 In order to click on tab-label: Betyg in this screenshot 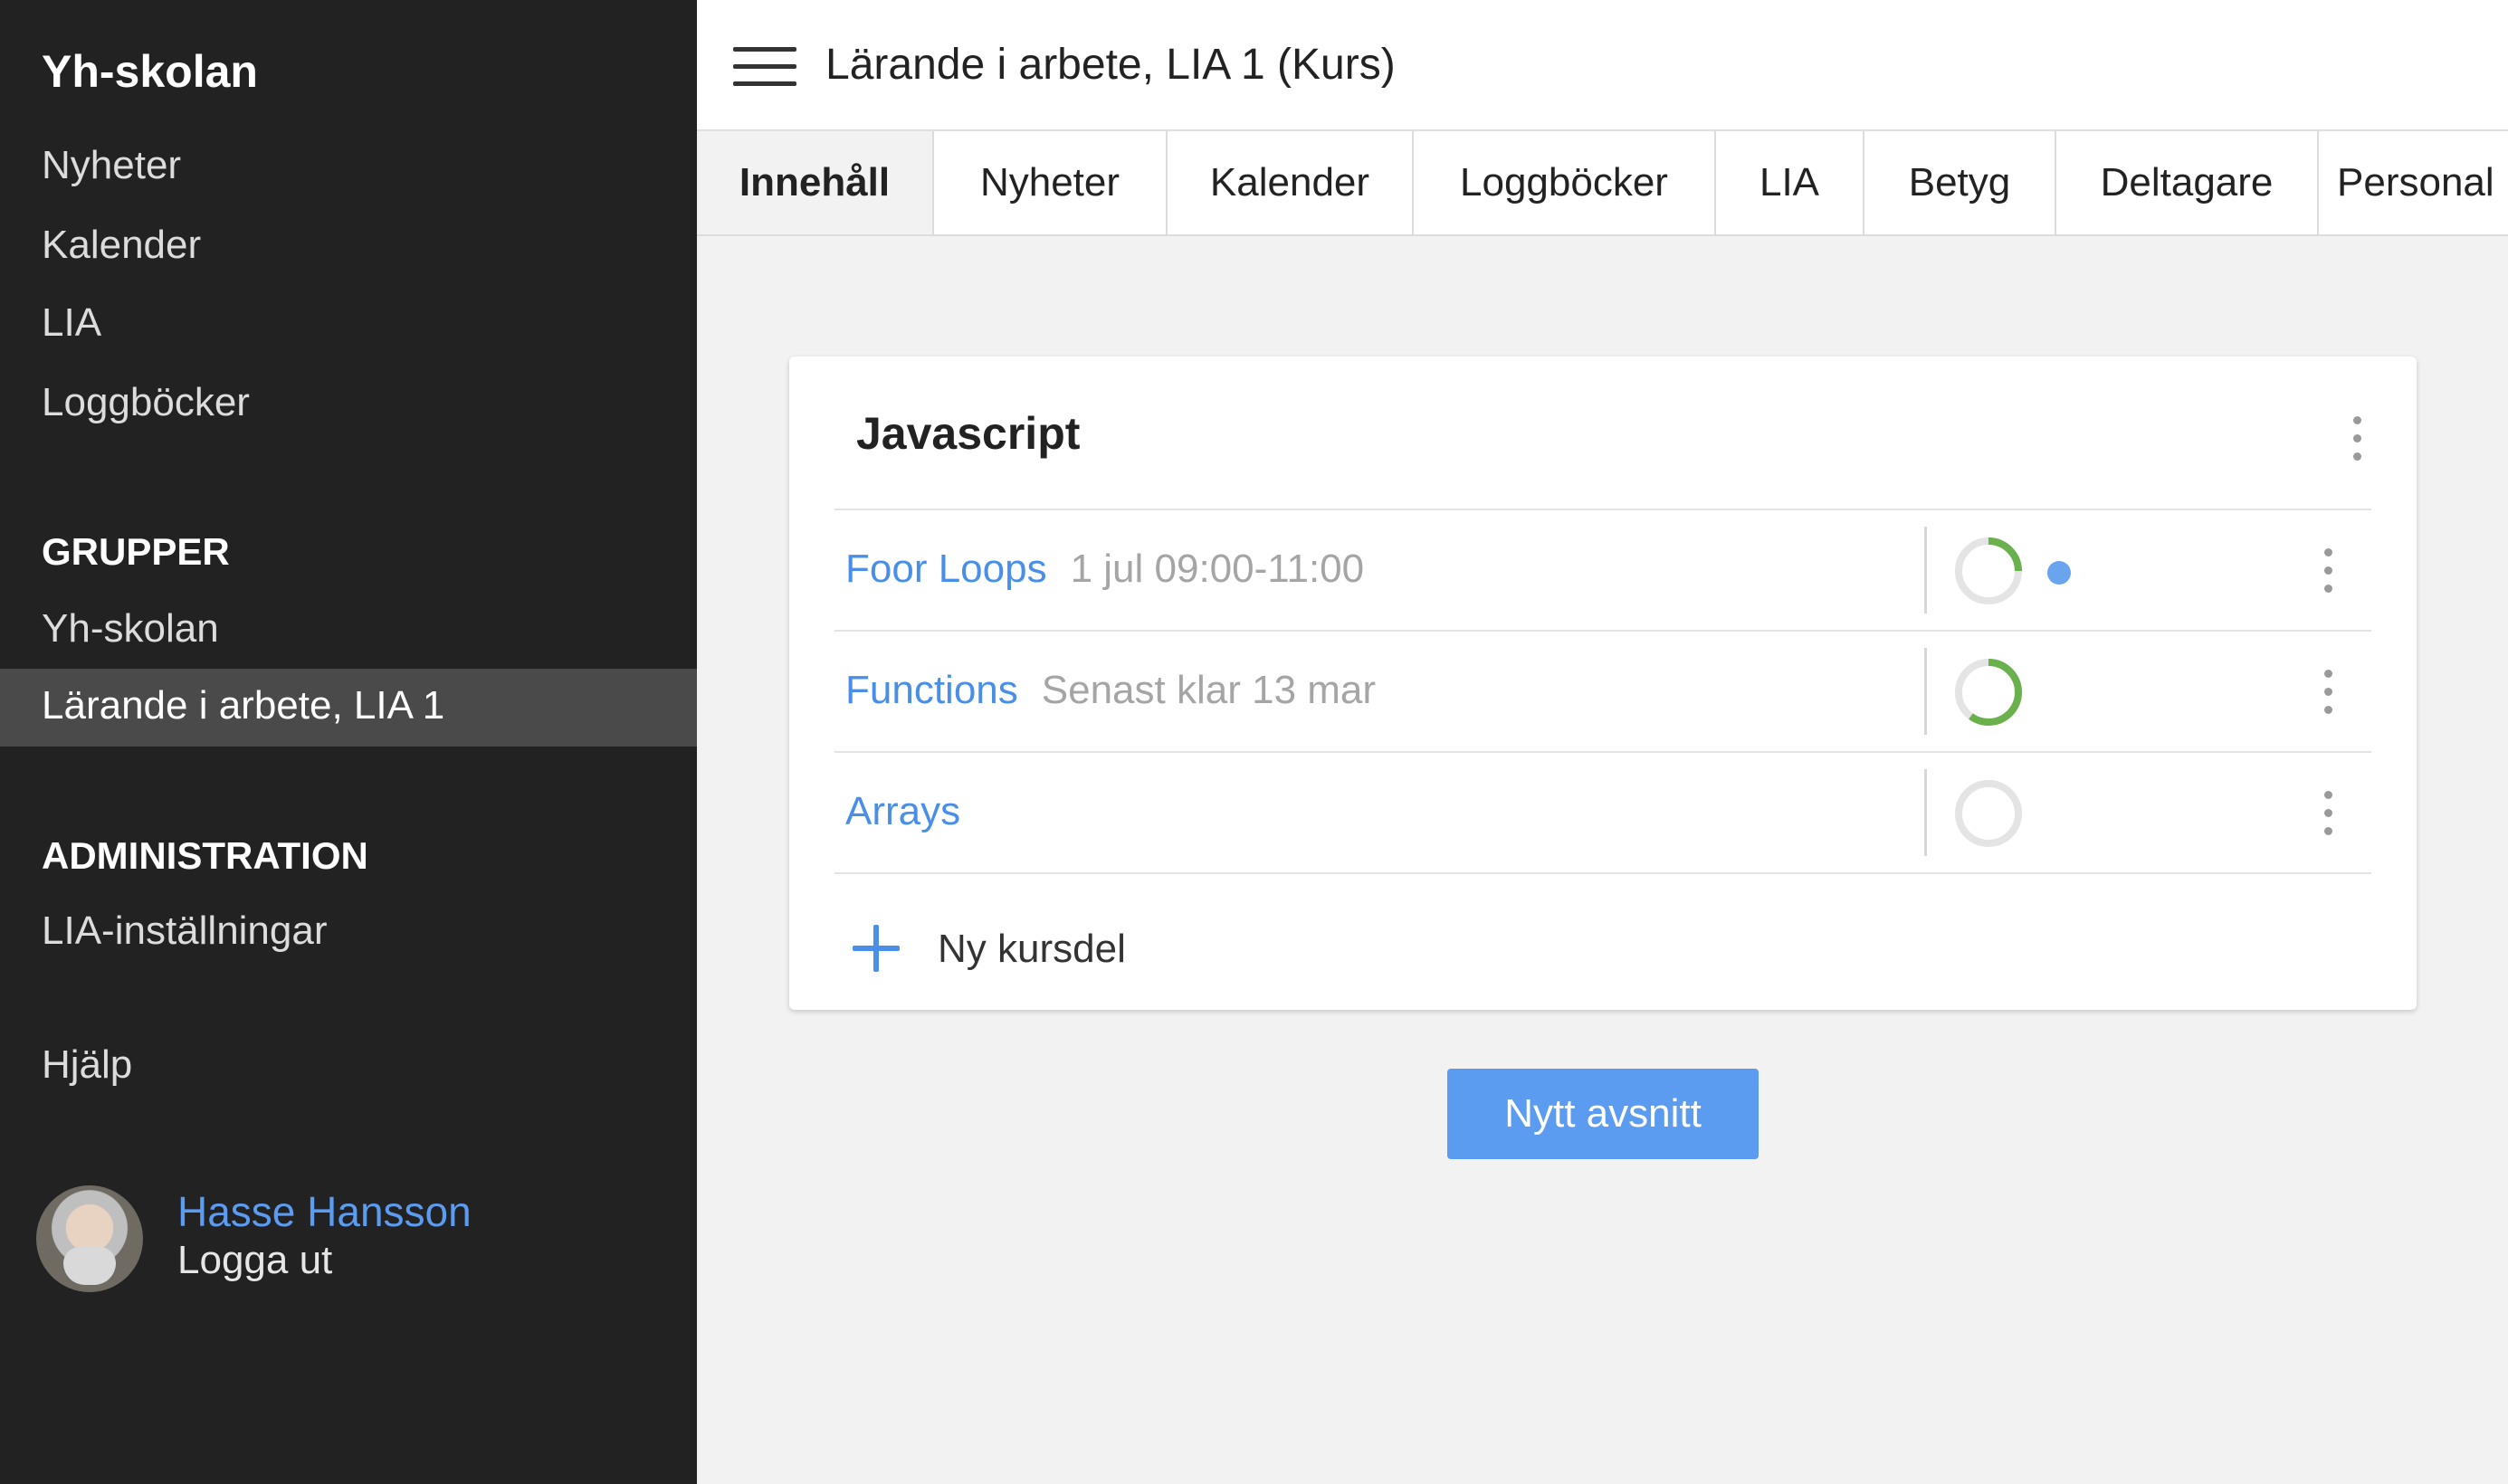, I will do `click(1959, 182)`.